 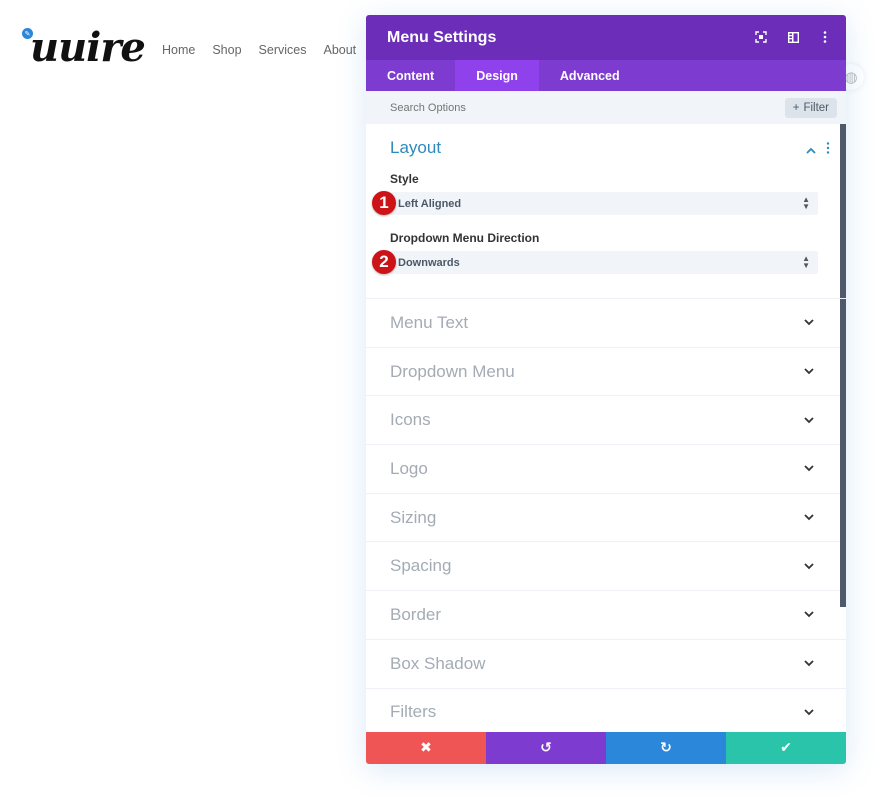 I want to click on section-title: Menu Text, so click(x=429, y=322).